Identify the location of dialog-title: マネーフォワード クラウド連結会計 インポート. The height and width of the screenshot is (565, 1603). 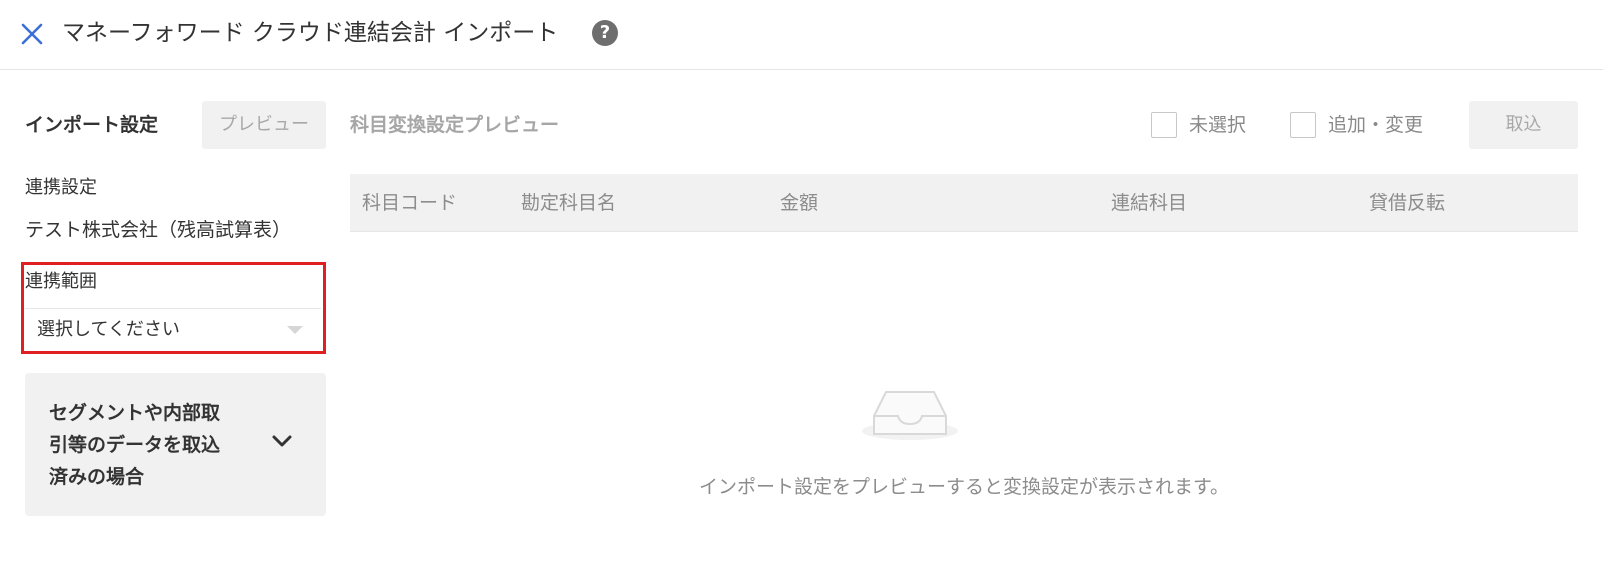
(310, 33).